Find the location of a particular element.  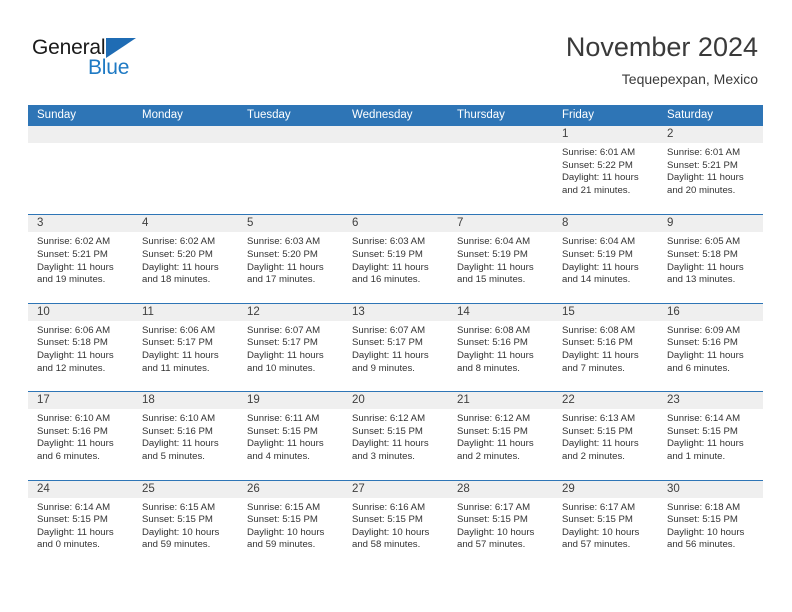

general-blue-logo: General Blue is located at coordinates (97, 60).